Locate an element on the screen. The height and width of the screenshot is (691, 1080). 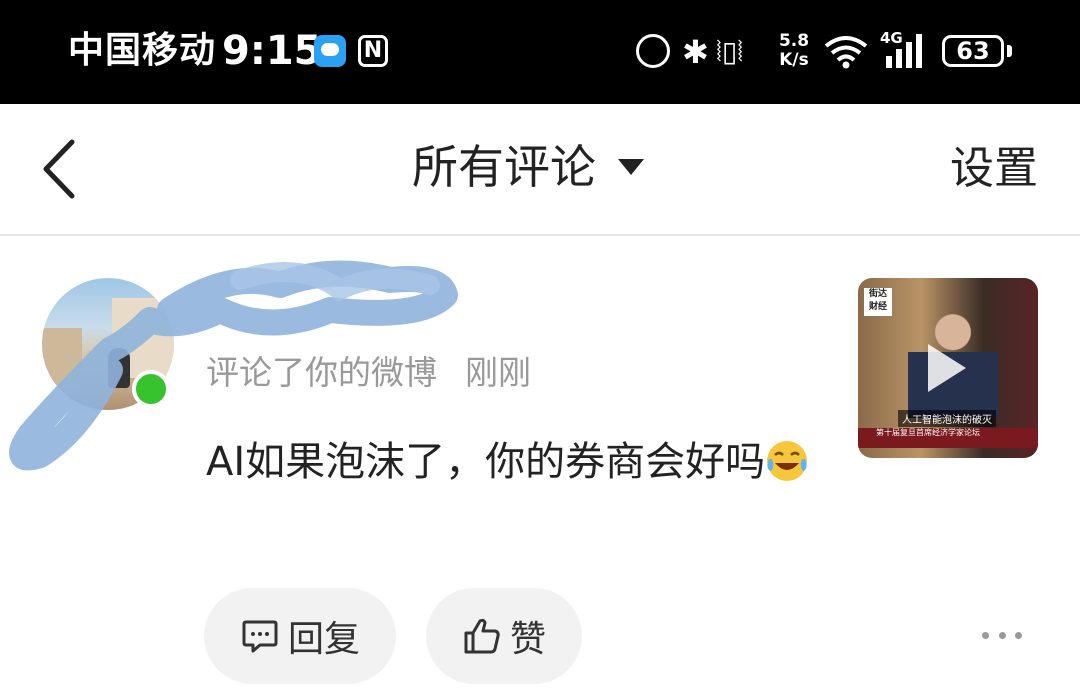
nfc-icon: N is located at coordinates (373, 51).